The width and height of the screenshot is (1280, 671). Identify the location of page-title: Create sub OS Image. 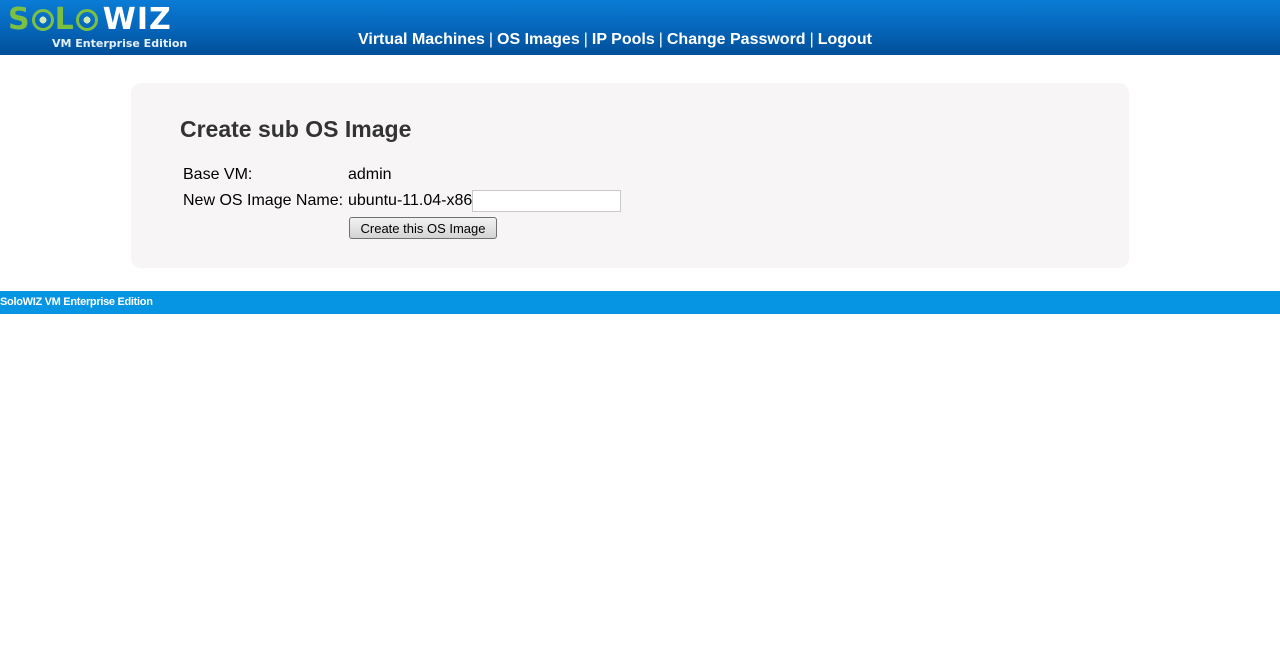
(296, 129).